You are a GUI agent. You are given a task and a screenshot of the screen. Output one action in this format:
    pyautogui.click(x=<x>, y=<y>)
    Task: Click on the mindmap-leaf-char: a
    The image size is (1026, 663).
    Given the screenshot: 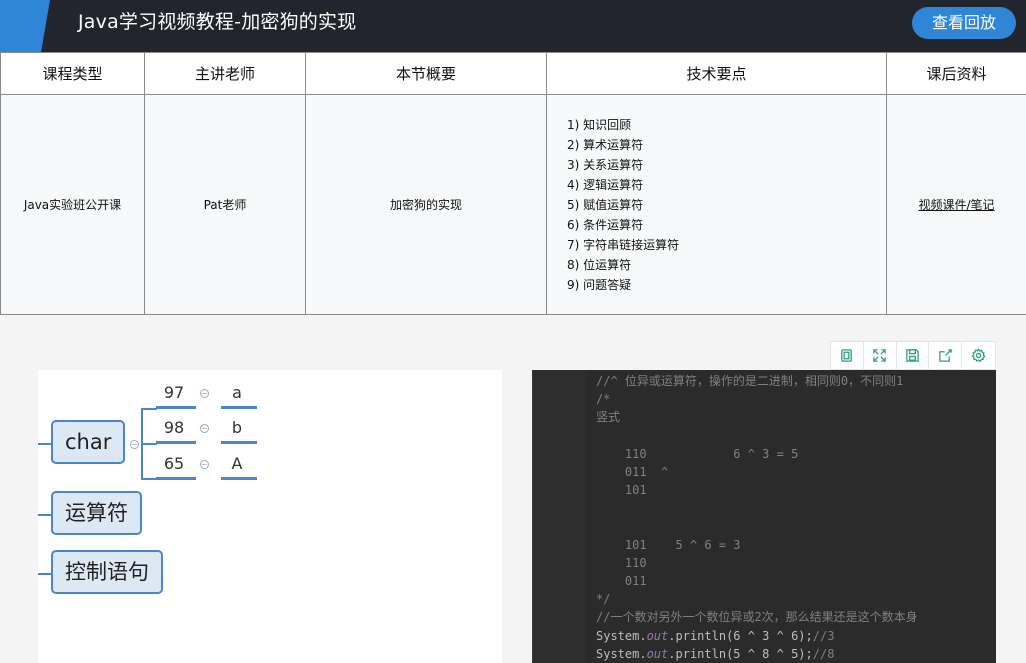 What is the action you would take?
    pyautogui.click(x=237, y=392)
    